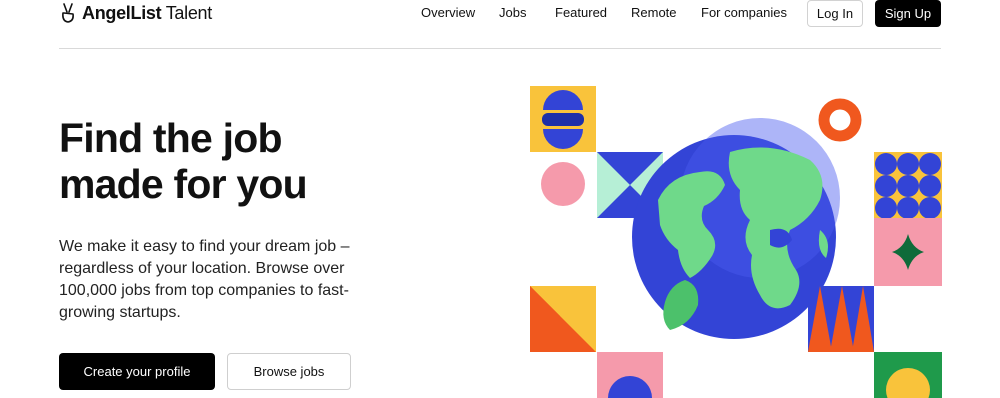  What do you see at coordinates (289, 371) in the screenshot?
I see `browse-jobs-button: Browse jobs` at bounding box center [289, 371].